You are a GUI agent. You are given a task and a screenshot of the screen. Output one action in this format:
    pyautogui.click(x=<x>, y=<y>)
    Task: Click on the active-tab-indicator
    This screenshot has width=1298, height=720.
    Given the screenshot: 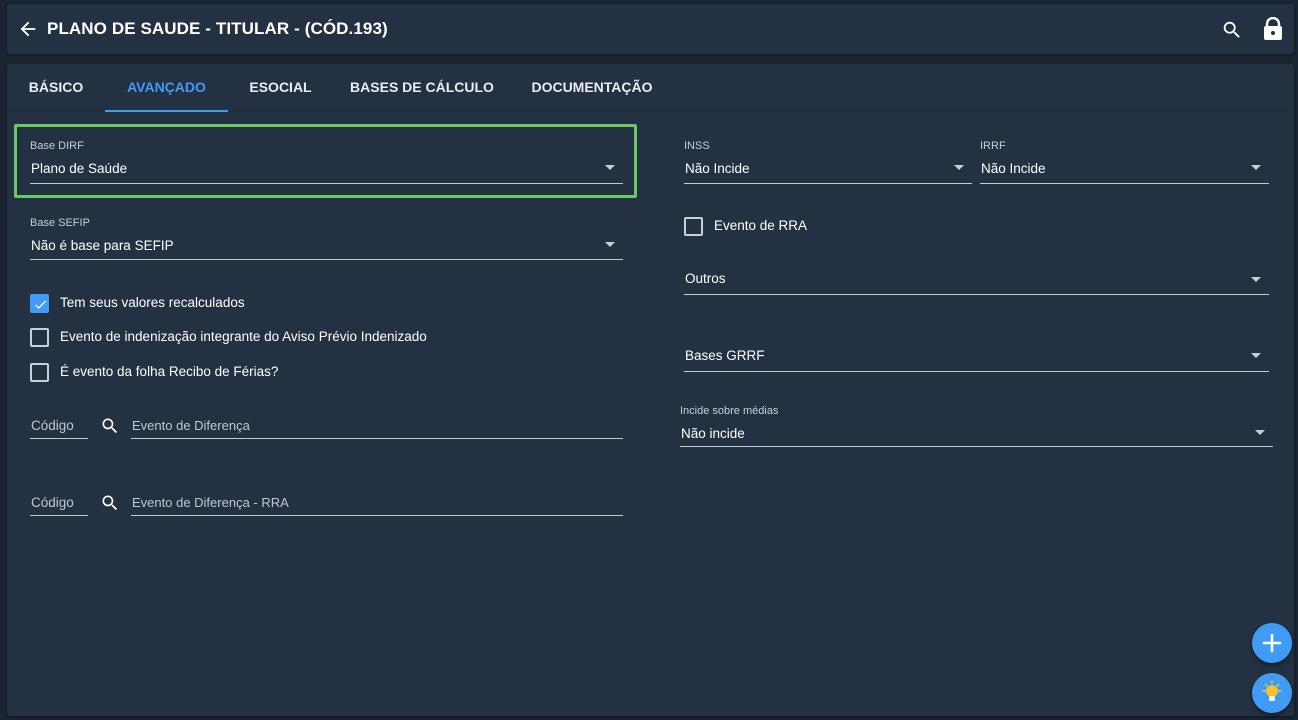 What is the action you would take?
    pyautogui.click(x=166, y=111)
    